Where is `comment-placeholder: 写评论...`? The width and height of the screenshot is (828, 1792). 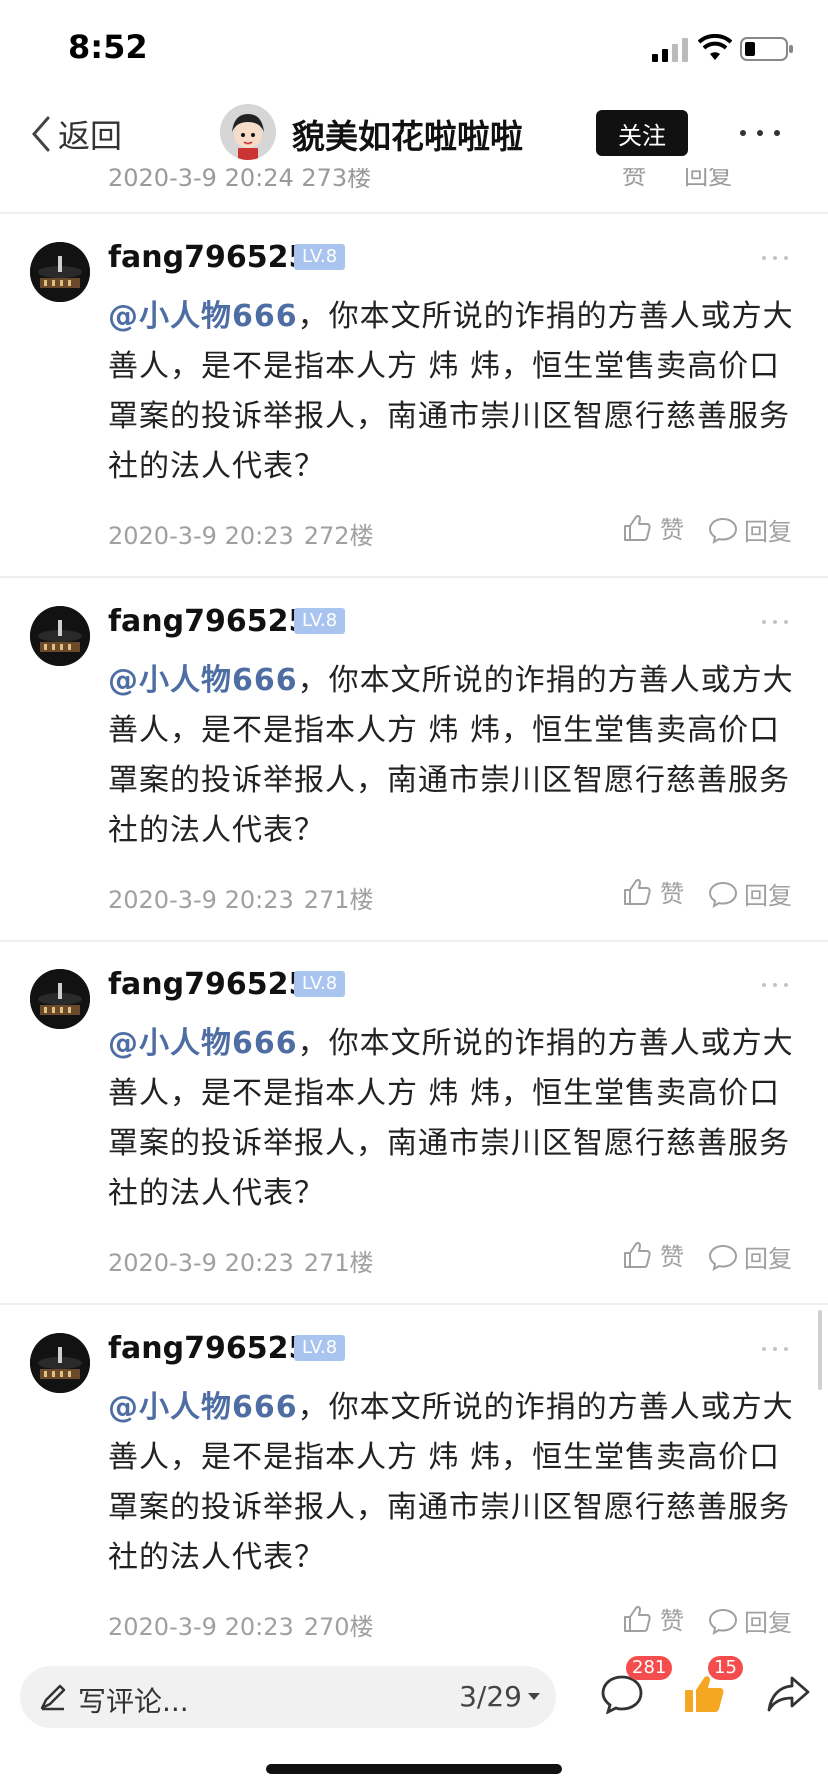 comment-placeholder: 写评论... is located at coordinates (133, 1701).